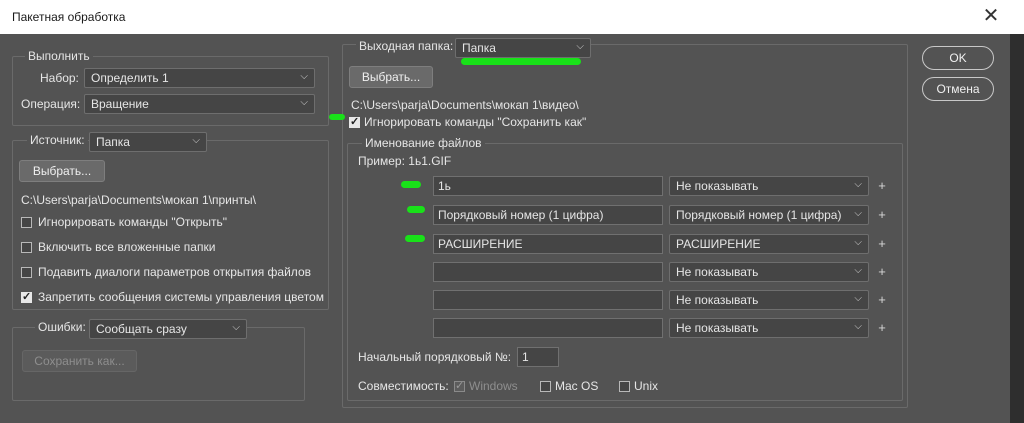  Describe the element at coordinates (769, 328) in the screenshot. I see `naming-select-6: Не показывать ⌵` at that location.